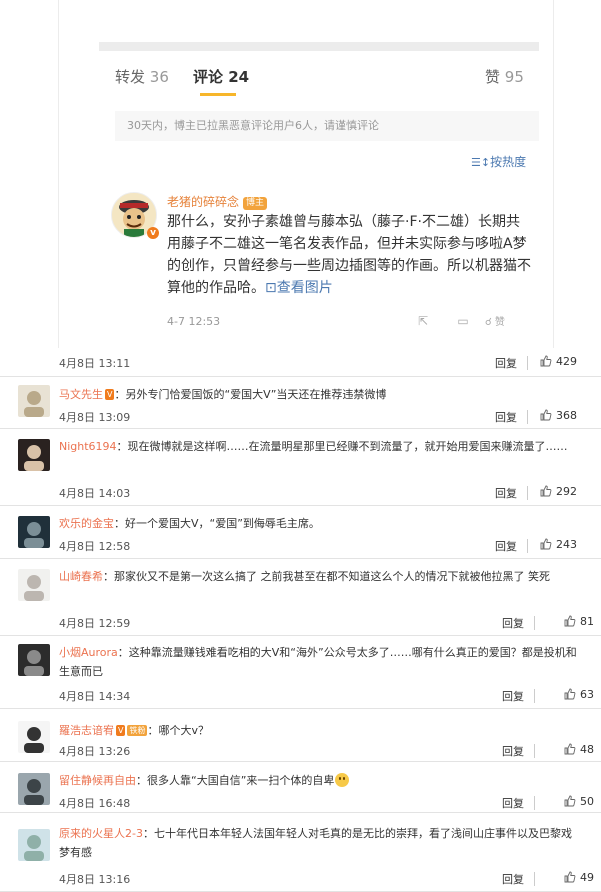 Image resolution: width=601 pixels, height=892 pixels. Describe the element at coordinates (300, 362) in the screenshot. I see `comment-row: 4月8日 13:11 回复 429` at that location.